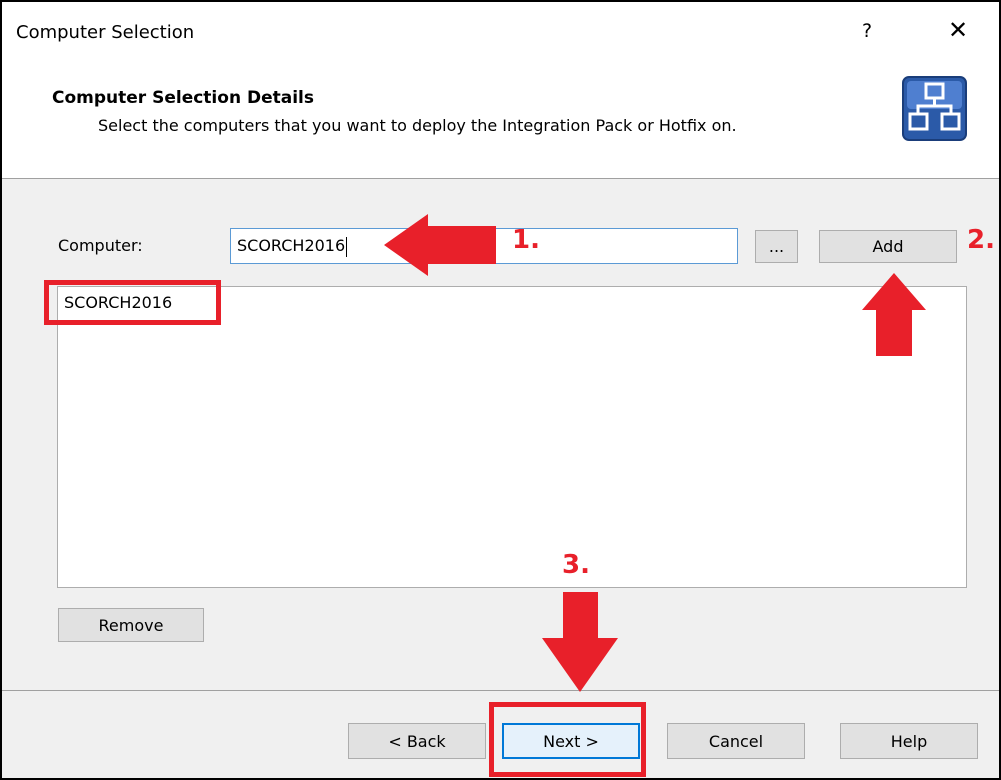 The height and width of the screenshot is (780, 1001). I want to click on arrow-1-shape, so click(440, 245).